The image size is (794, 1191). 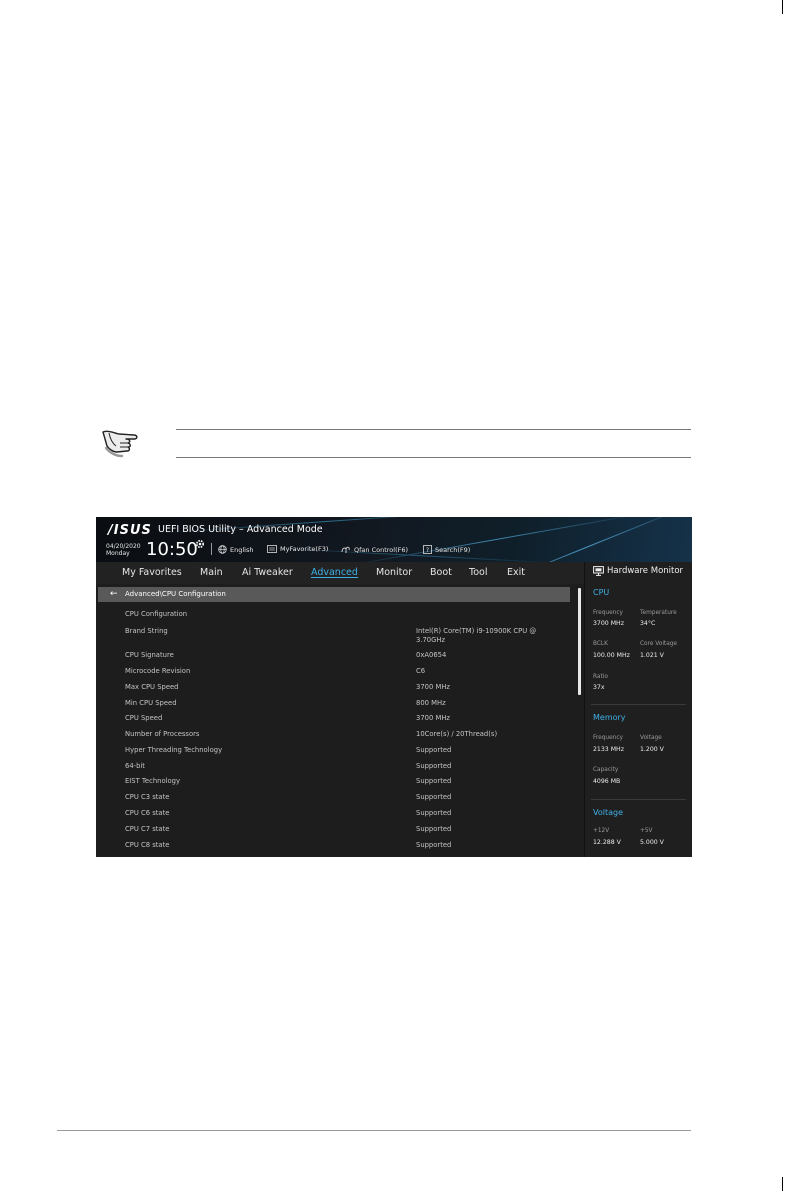 I want to click on globe-icon, so click(x=222, y=549).